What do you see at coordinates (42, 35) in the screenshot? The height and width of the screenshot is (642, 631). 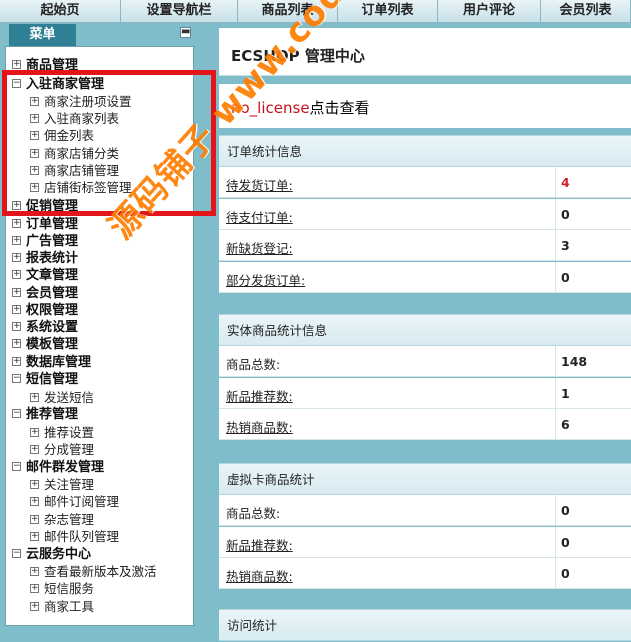 I see `menu-tab: 菜单` at bounding box center [42, 35].